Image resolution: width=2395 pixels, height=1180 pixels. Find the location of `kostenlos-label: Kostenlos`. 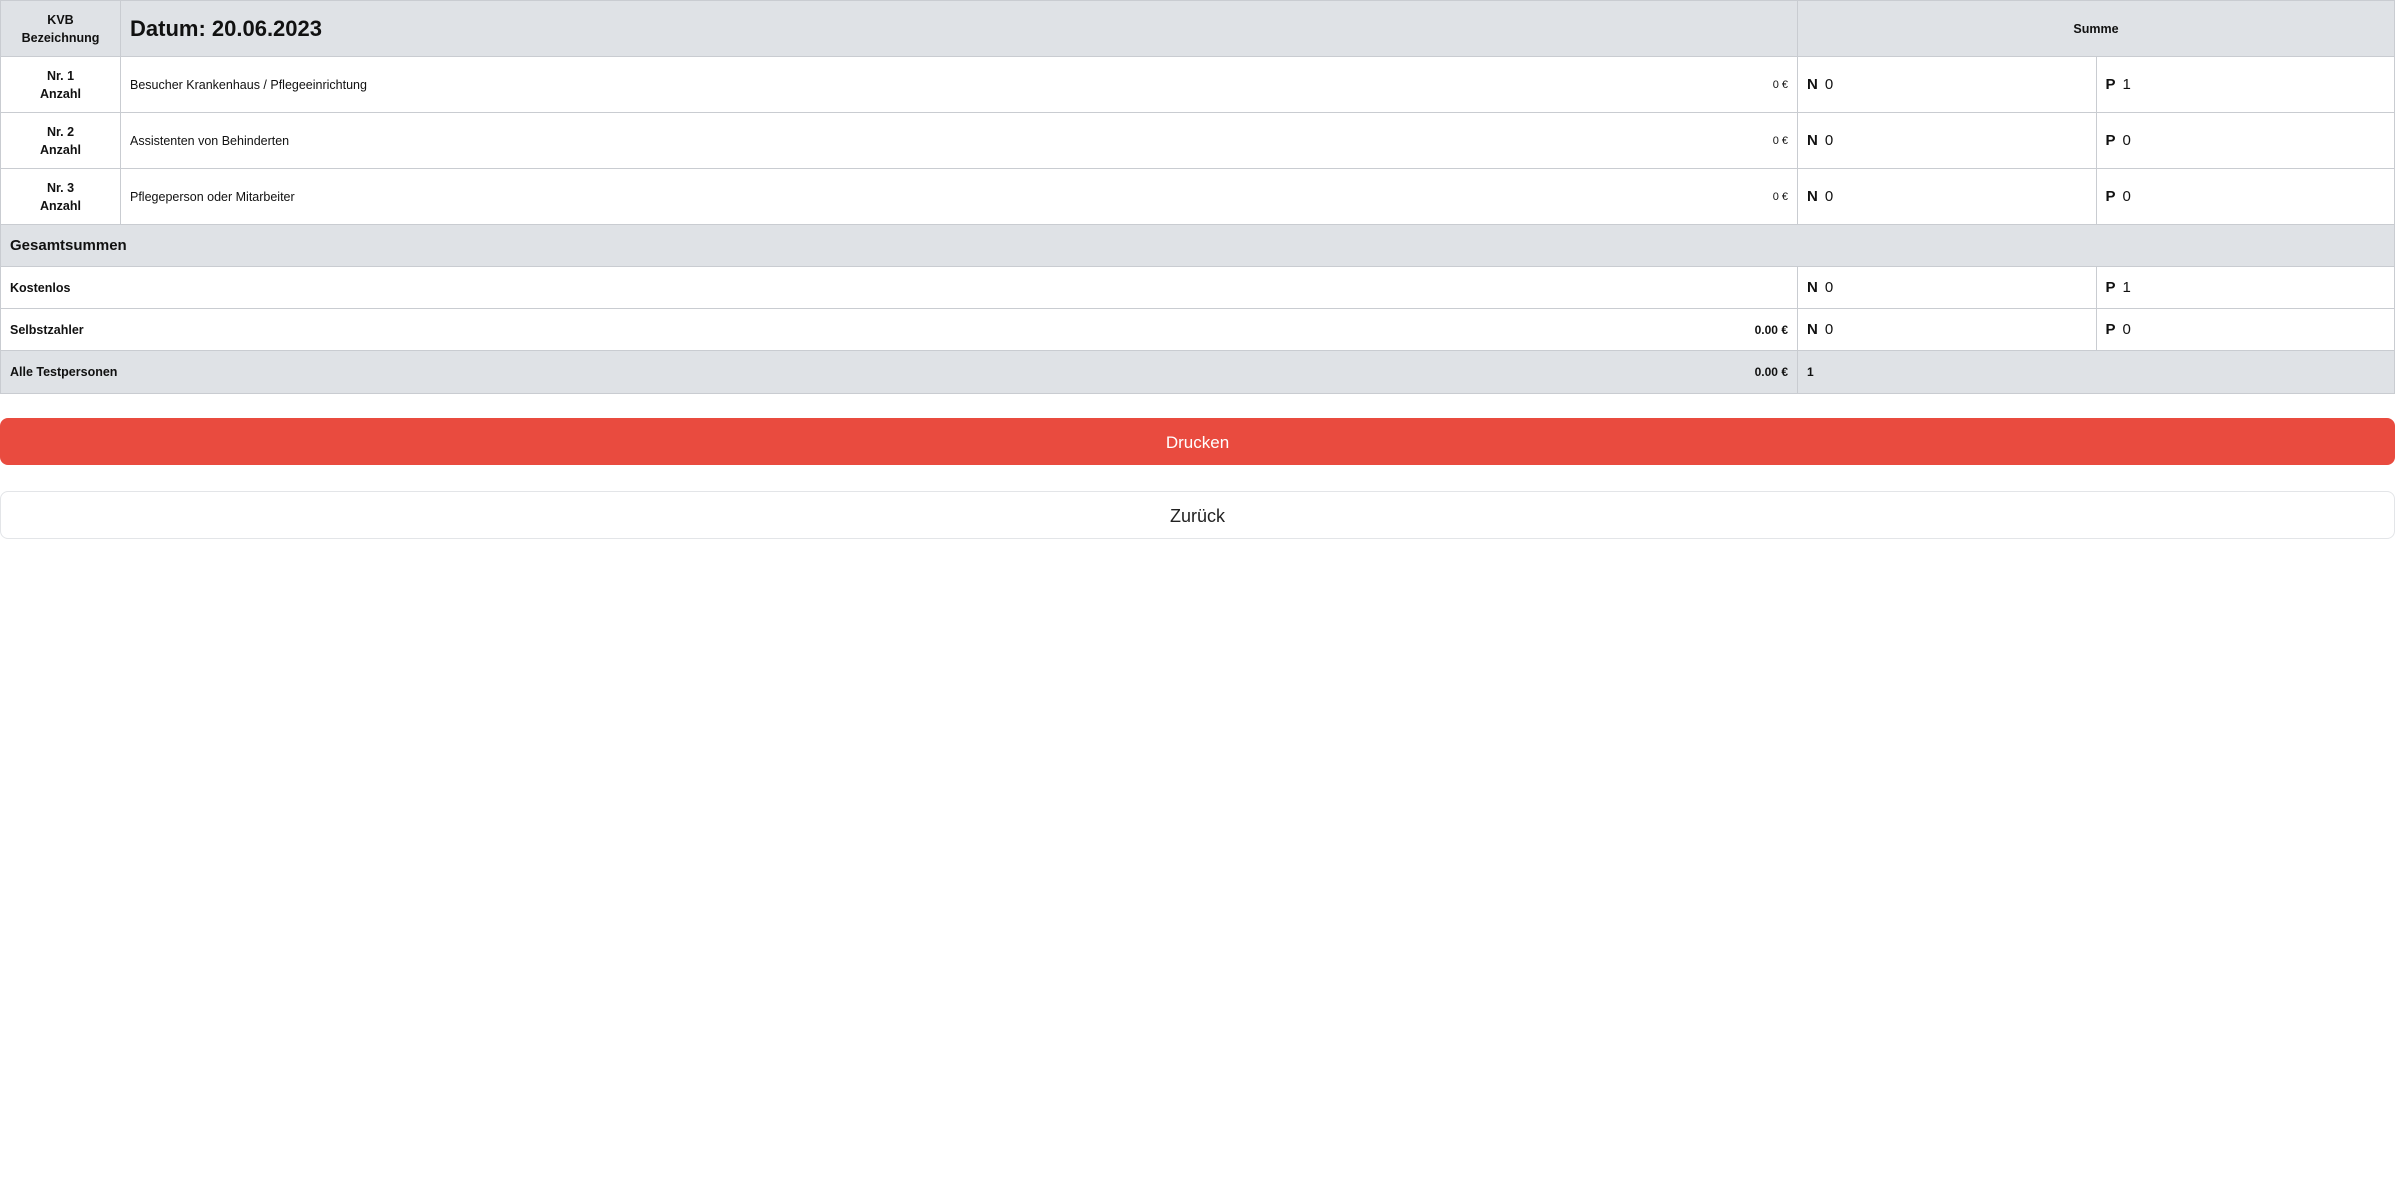

kostenlos-label: Kostenlos is located at coordinates (40, 287).